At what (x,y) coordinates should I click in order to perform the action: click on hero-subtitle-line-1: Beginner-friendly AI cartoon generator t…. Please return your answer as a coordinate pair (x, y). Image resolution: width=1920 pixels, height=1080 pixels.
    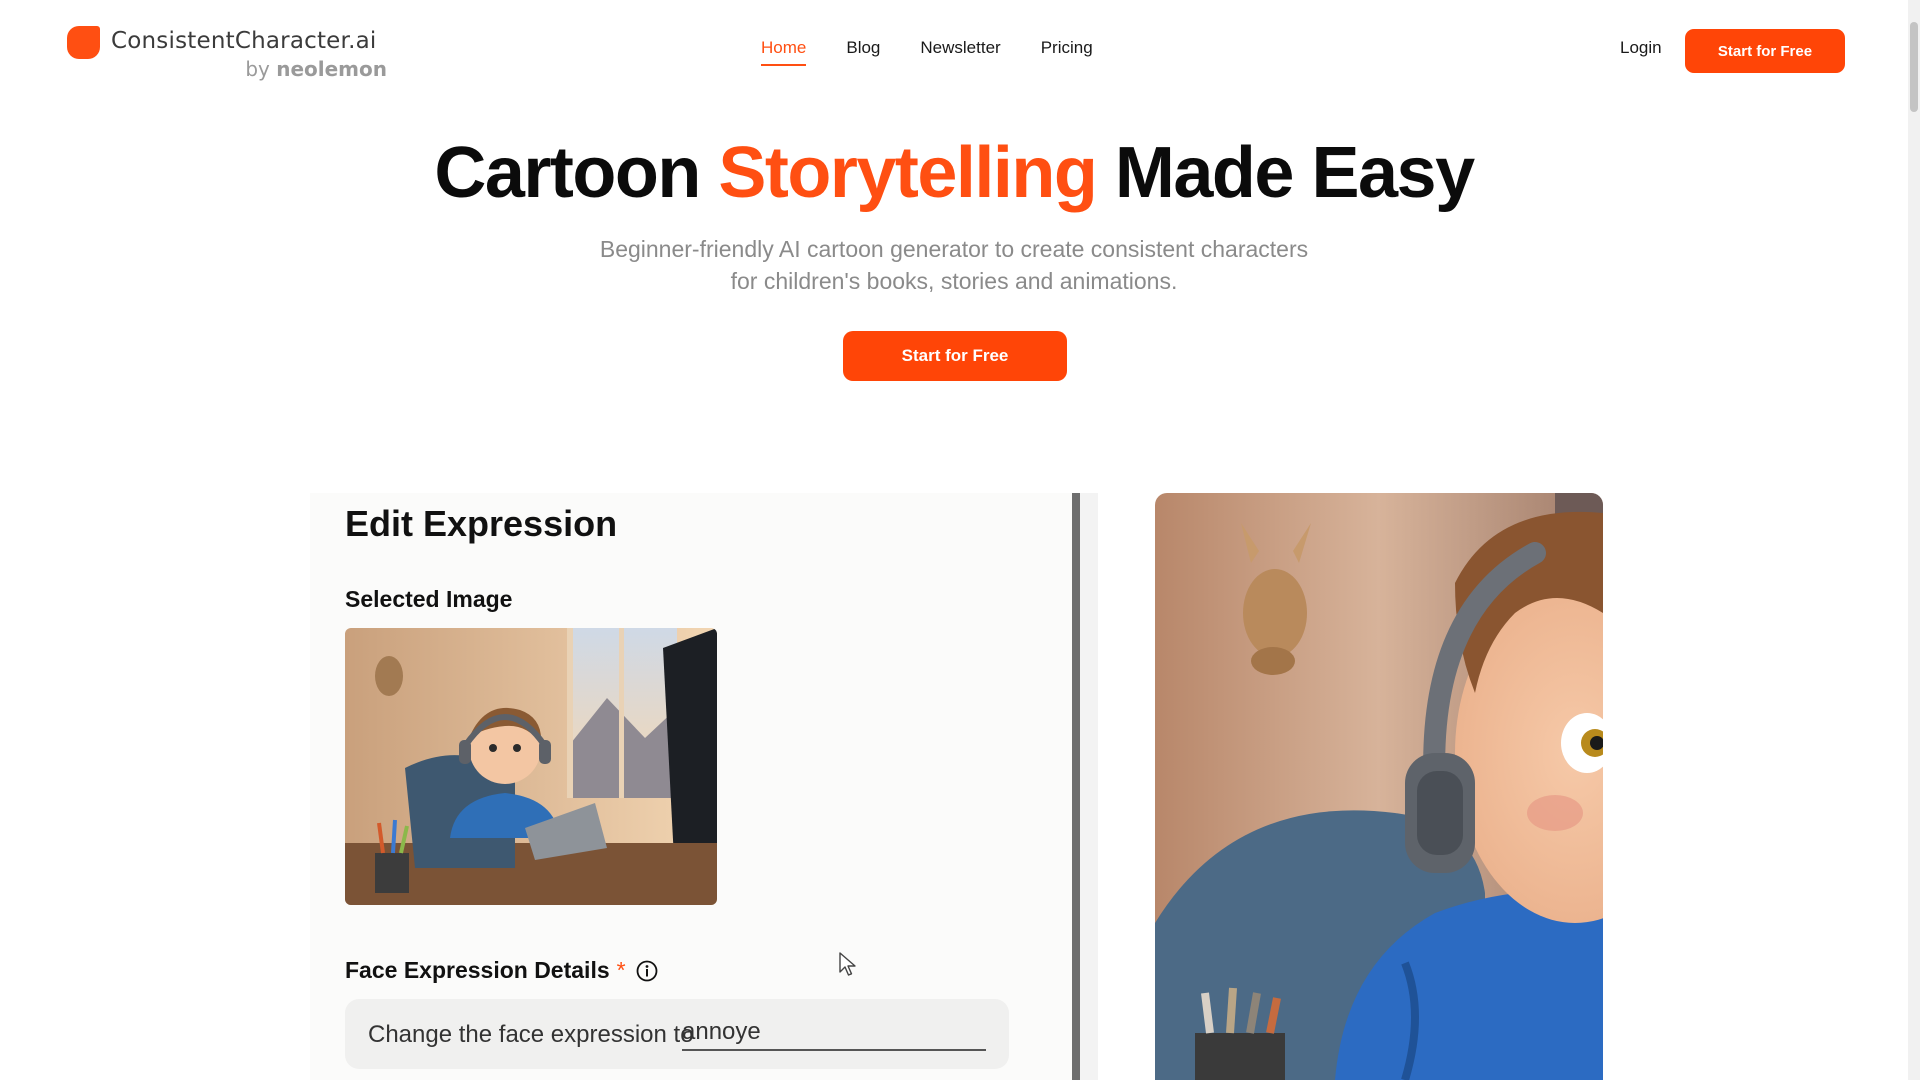
    Looking at the image, I should click on (954, 249).